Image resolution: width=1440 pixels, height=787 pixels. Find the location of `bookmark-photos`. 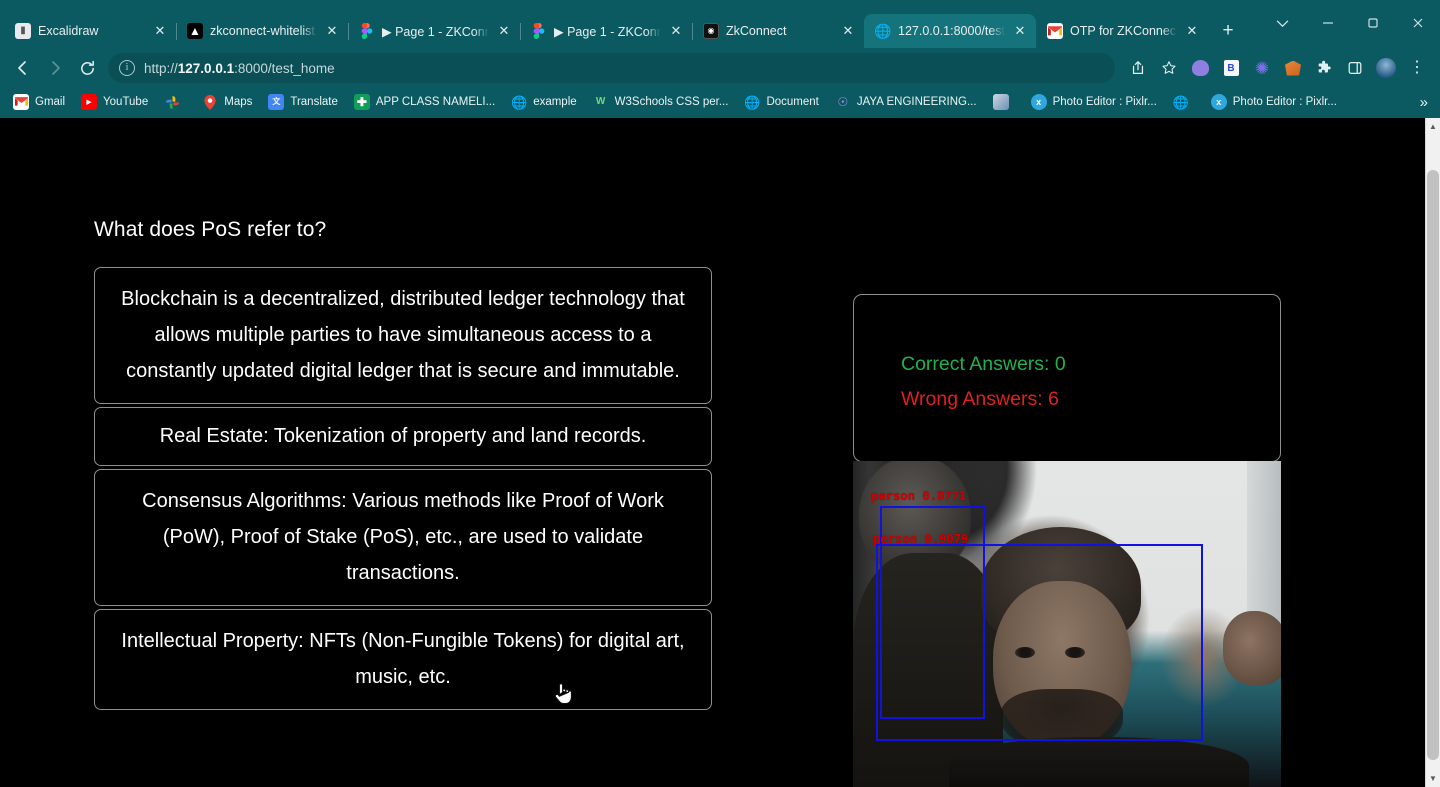

bookmark-photos is located at coordinates (175, 102).